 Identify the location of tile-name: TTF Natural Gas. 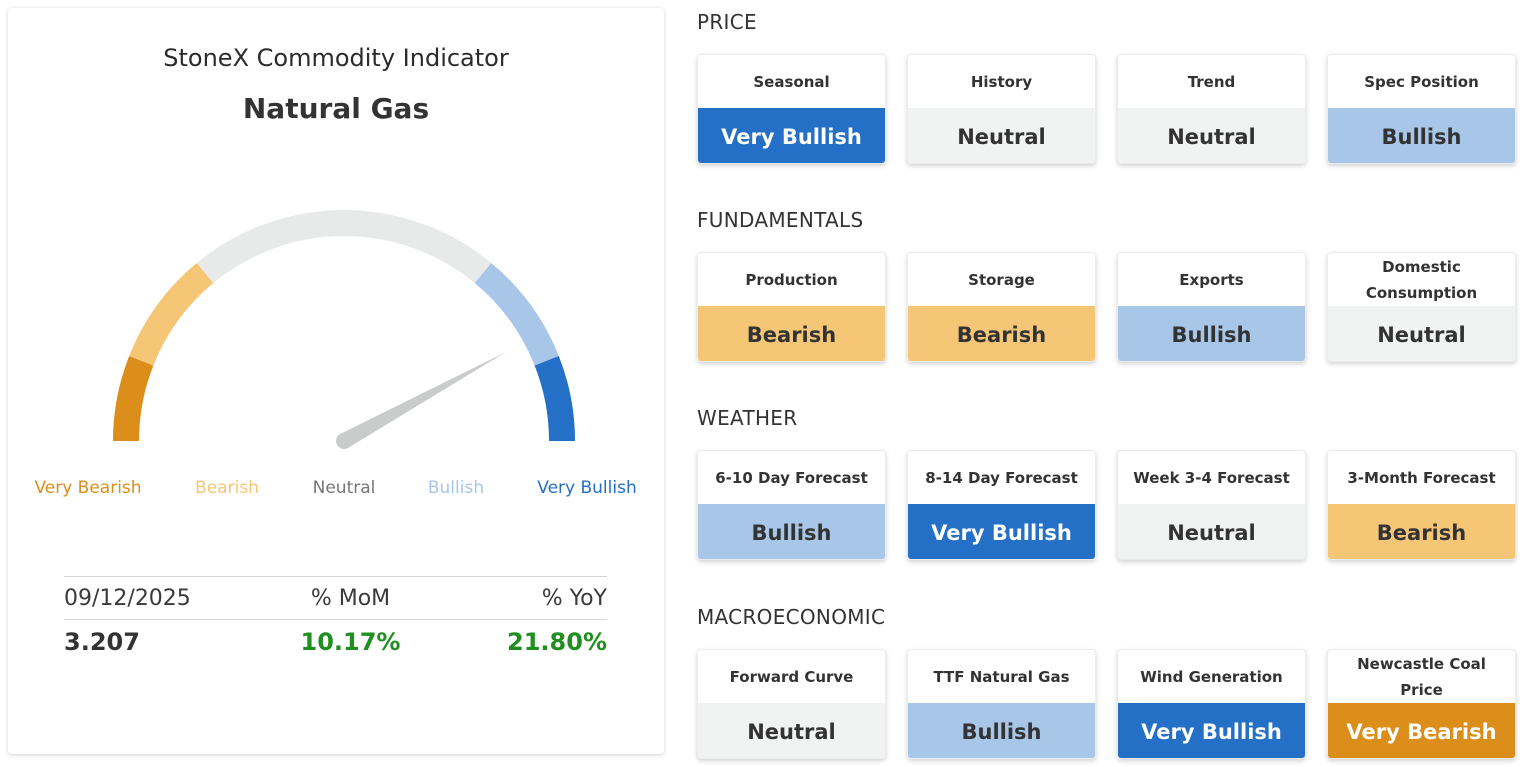
(1001, 676).